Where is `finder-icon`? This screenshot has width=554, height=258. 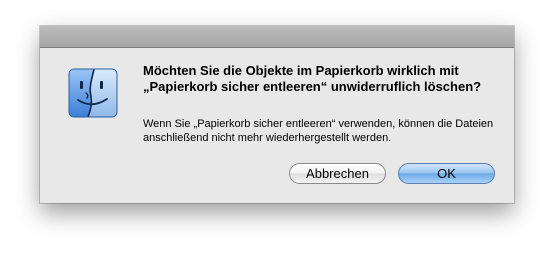
finder-icon is located at coordinates (93, 93).